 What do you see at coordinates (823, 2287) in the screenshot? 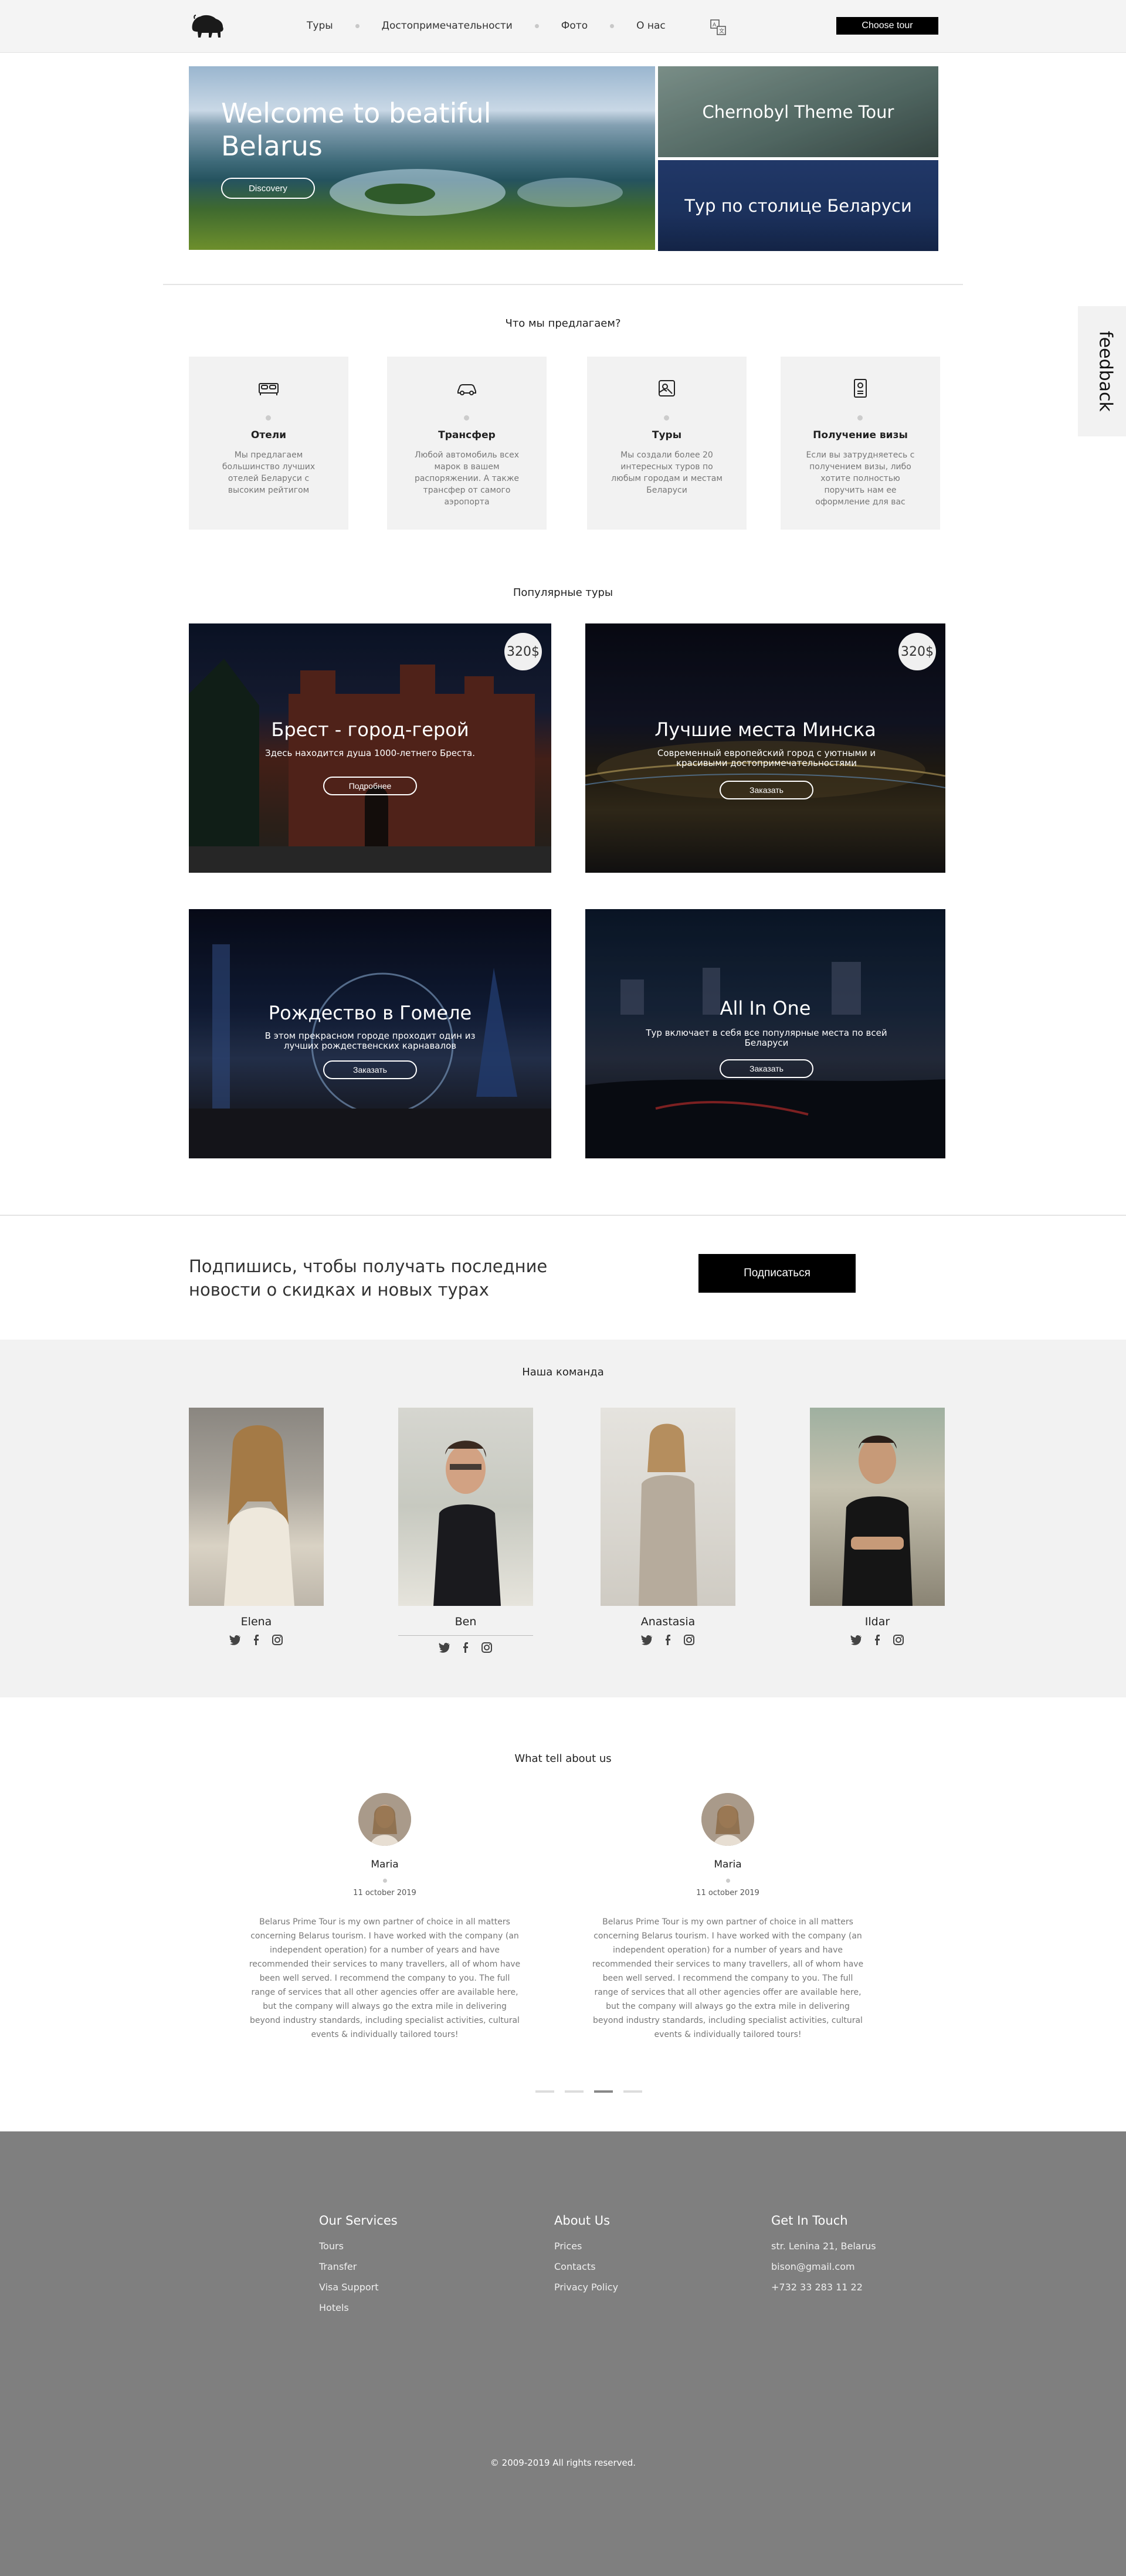
I see `footer-phone: +732 33 283 11 22` at bounding box center [823, 2287].